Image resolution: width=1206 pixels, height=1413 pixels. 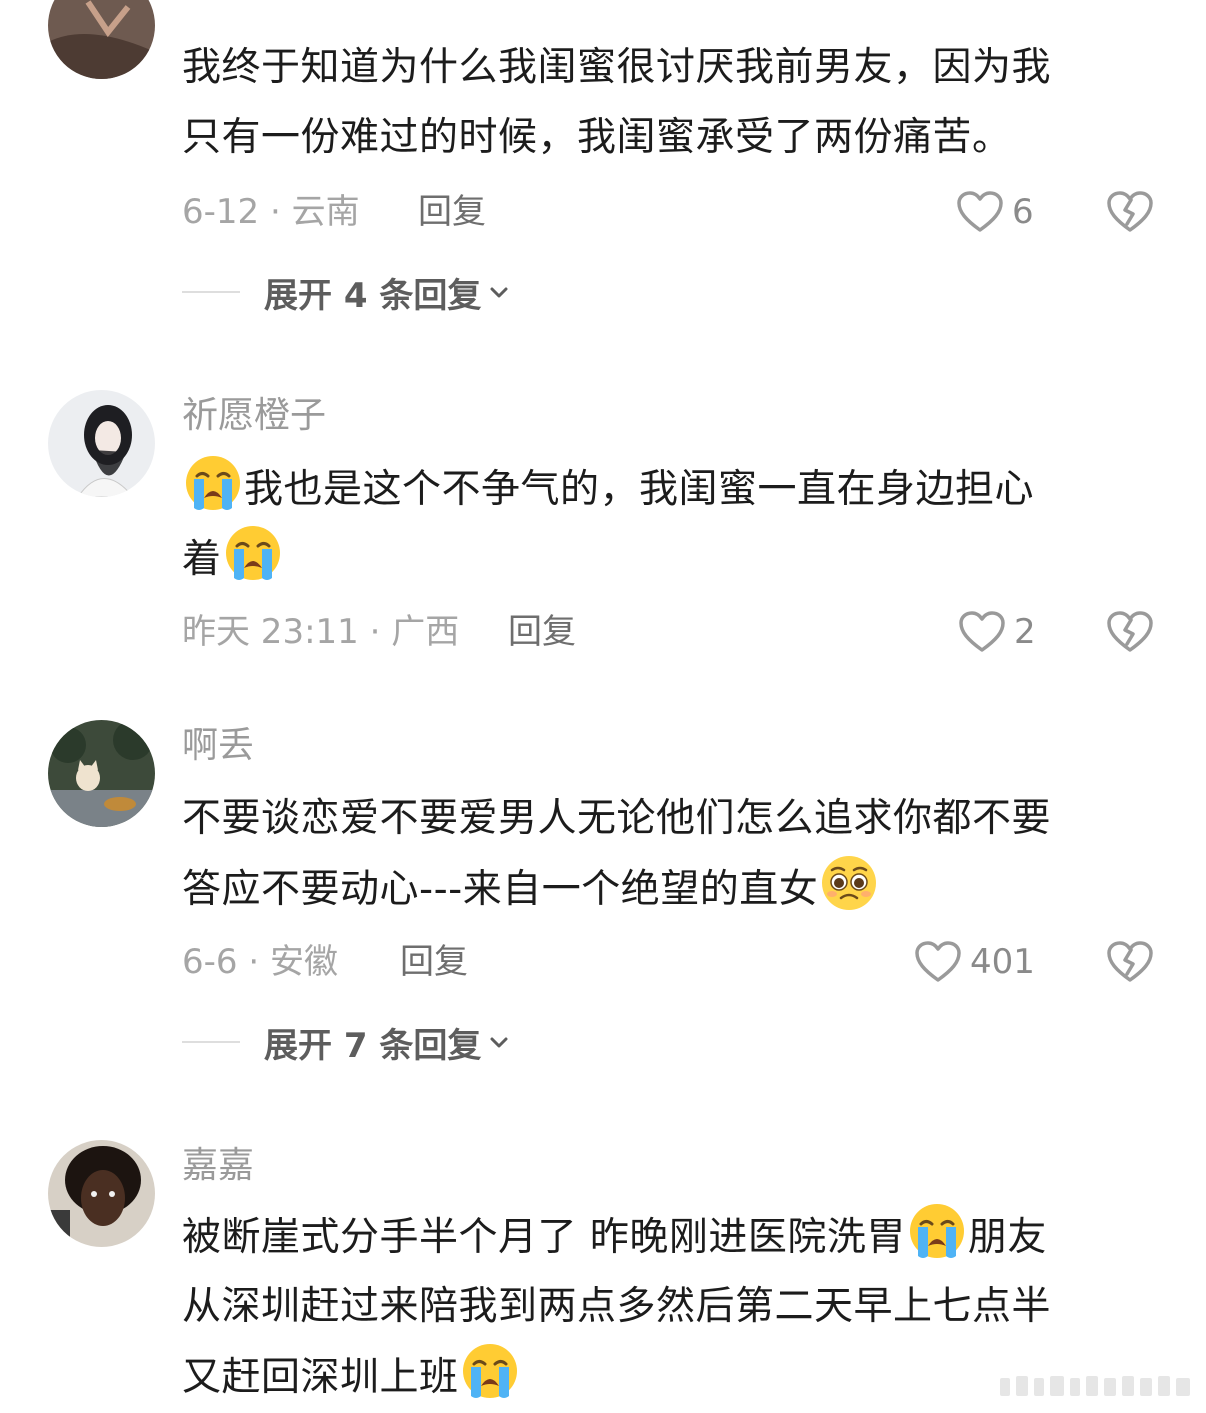 I want to click on comment-text-line: 着, so click(x=677, y=559).